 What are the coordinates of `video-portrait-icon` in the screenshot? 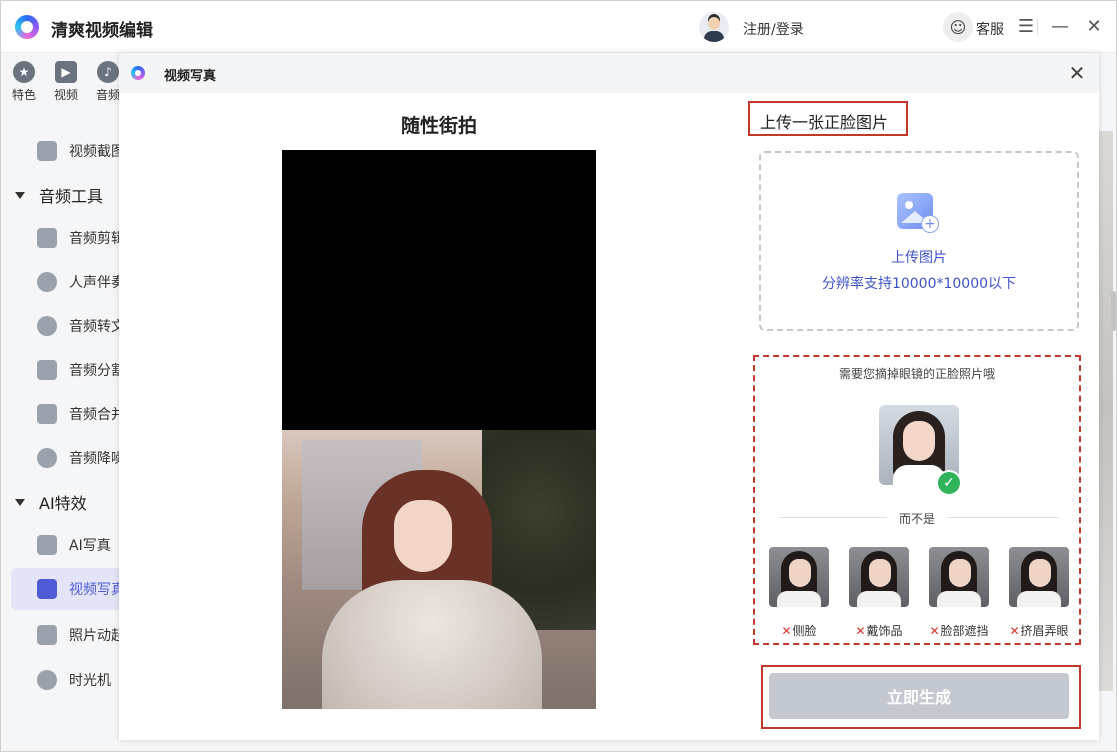 It's located at (47, 589).